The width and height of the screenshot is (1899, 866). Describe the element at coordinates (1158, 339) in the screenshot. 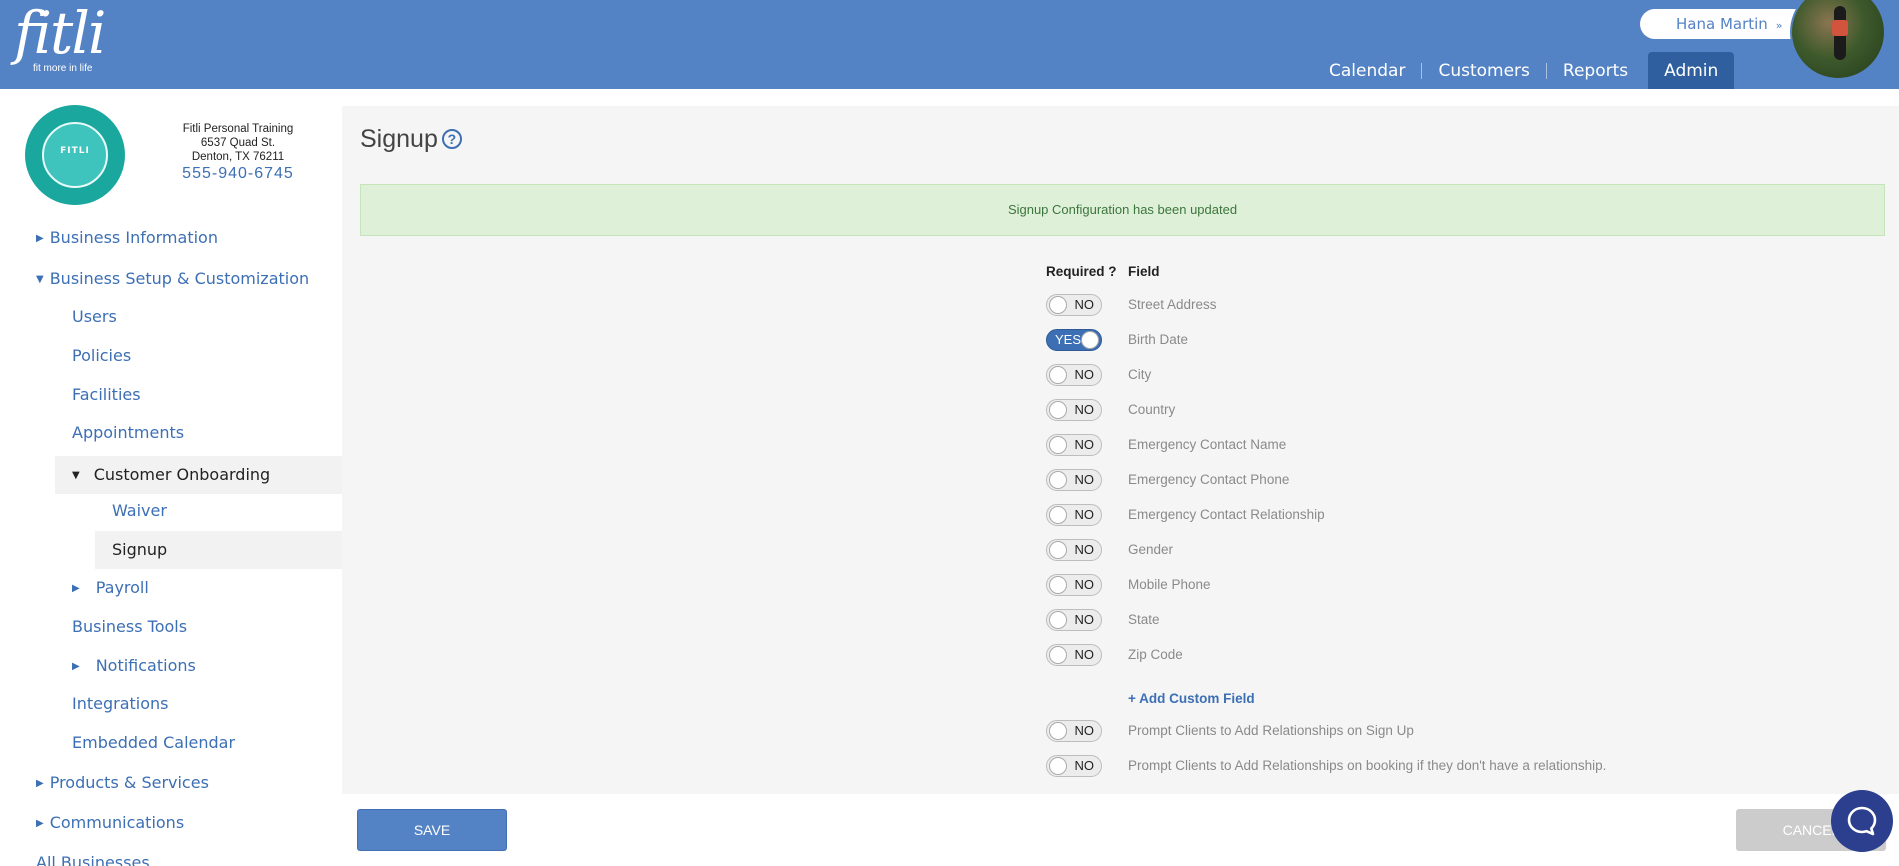

I see `field-label-birth-date: Birth Date` at that location.